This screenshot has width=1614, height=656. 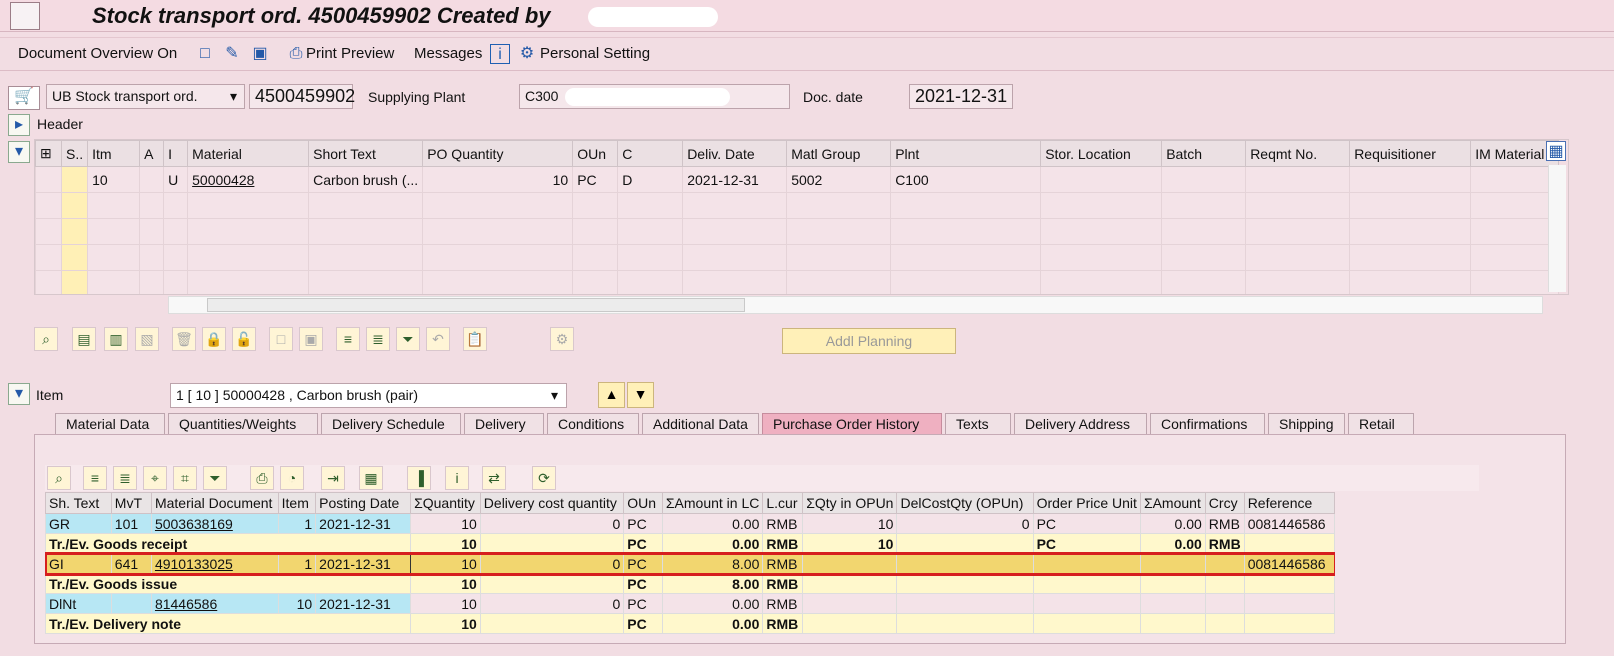 I want to click on row-selector-header: ⊞, so click(x=48, y=153).